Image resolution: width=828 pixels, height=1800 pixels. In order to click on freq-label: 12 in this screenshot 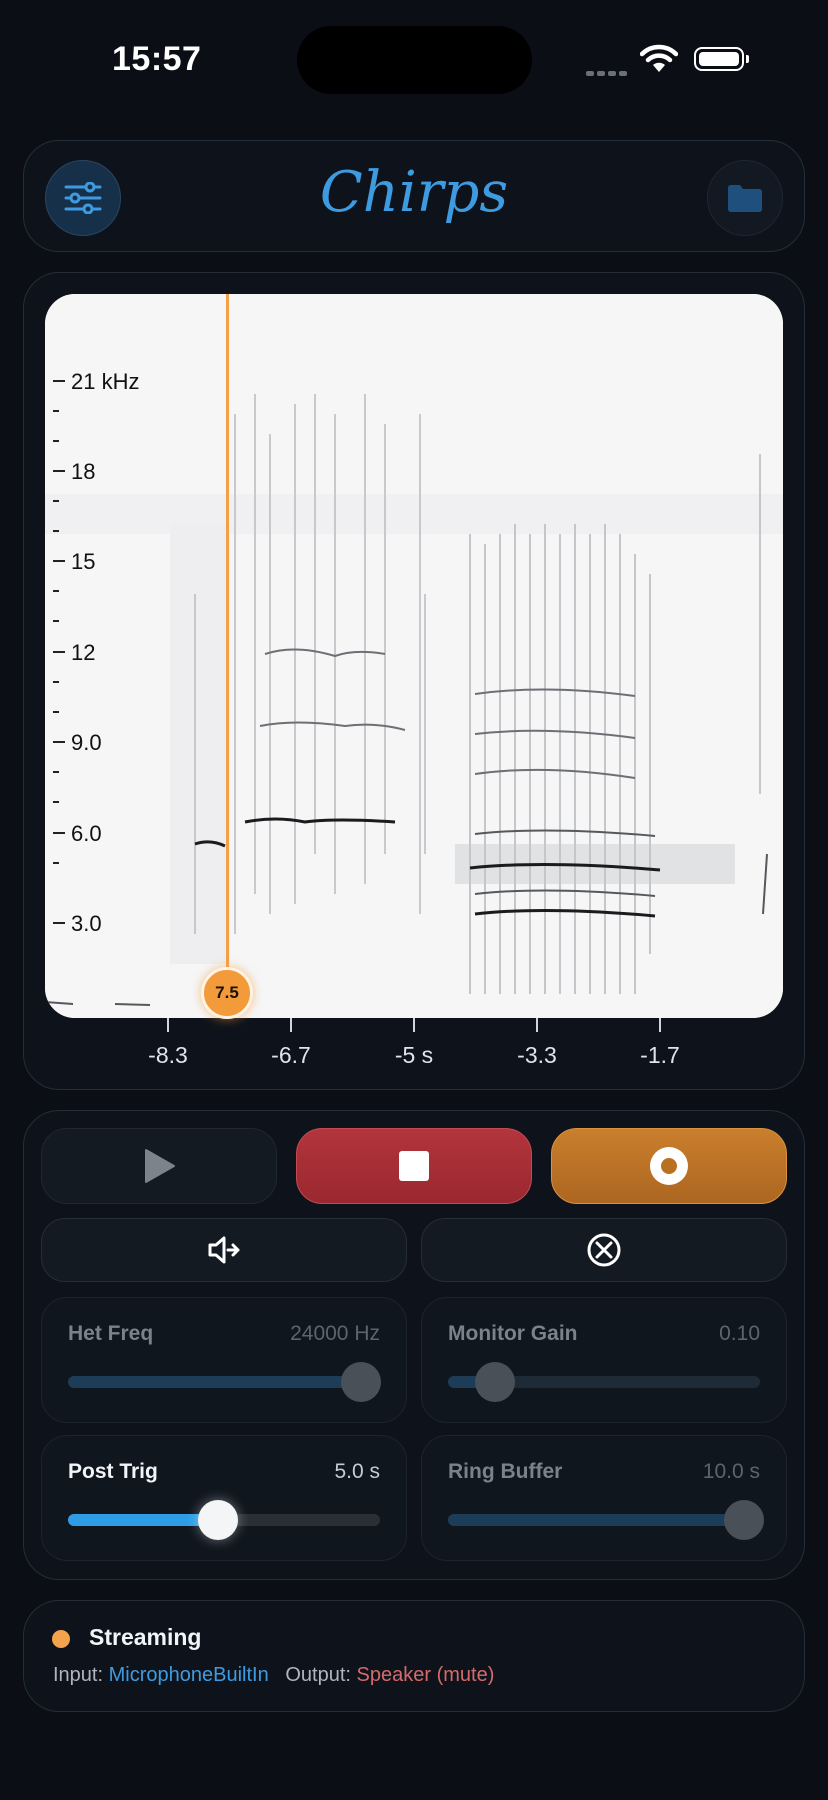, I will do `click(83, 652)`.